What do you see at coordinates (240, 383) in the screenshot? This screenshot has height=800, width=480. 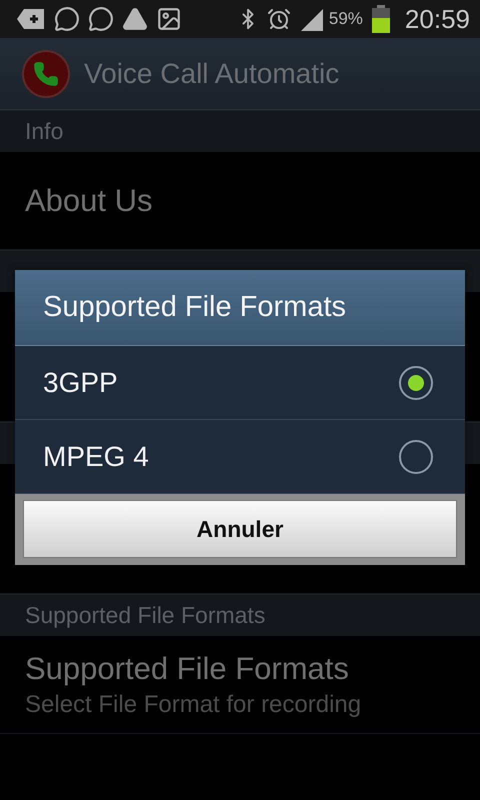 I see `format-option: 3GPP` at bounding box center [240, 383].